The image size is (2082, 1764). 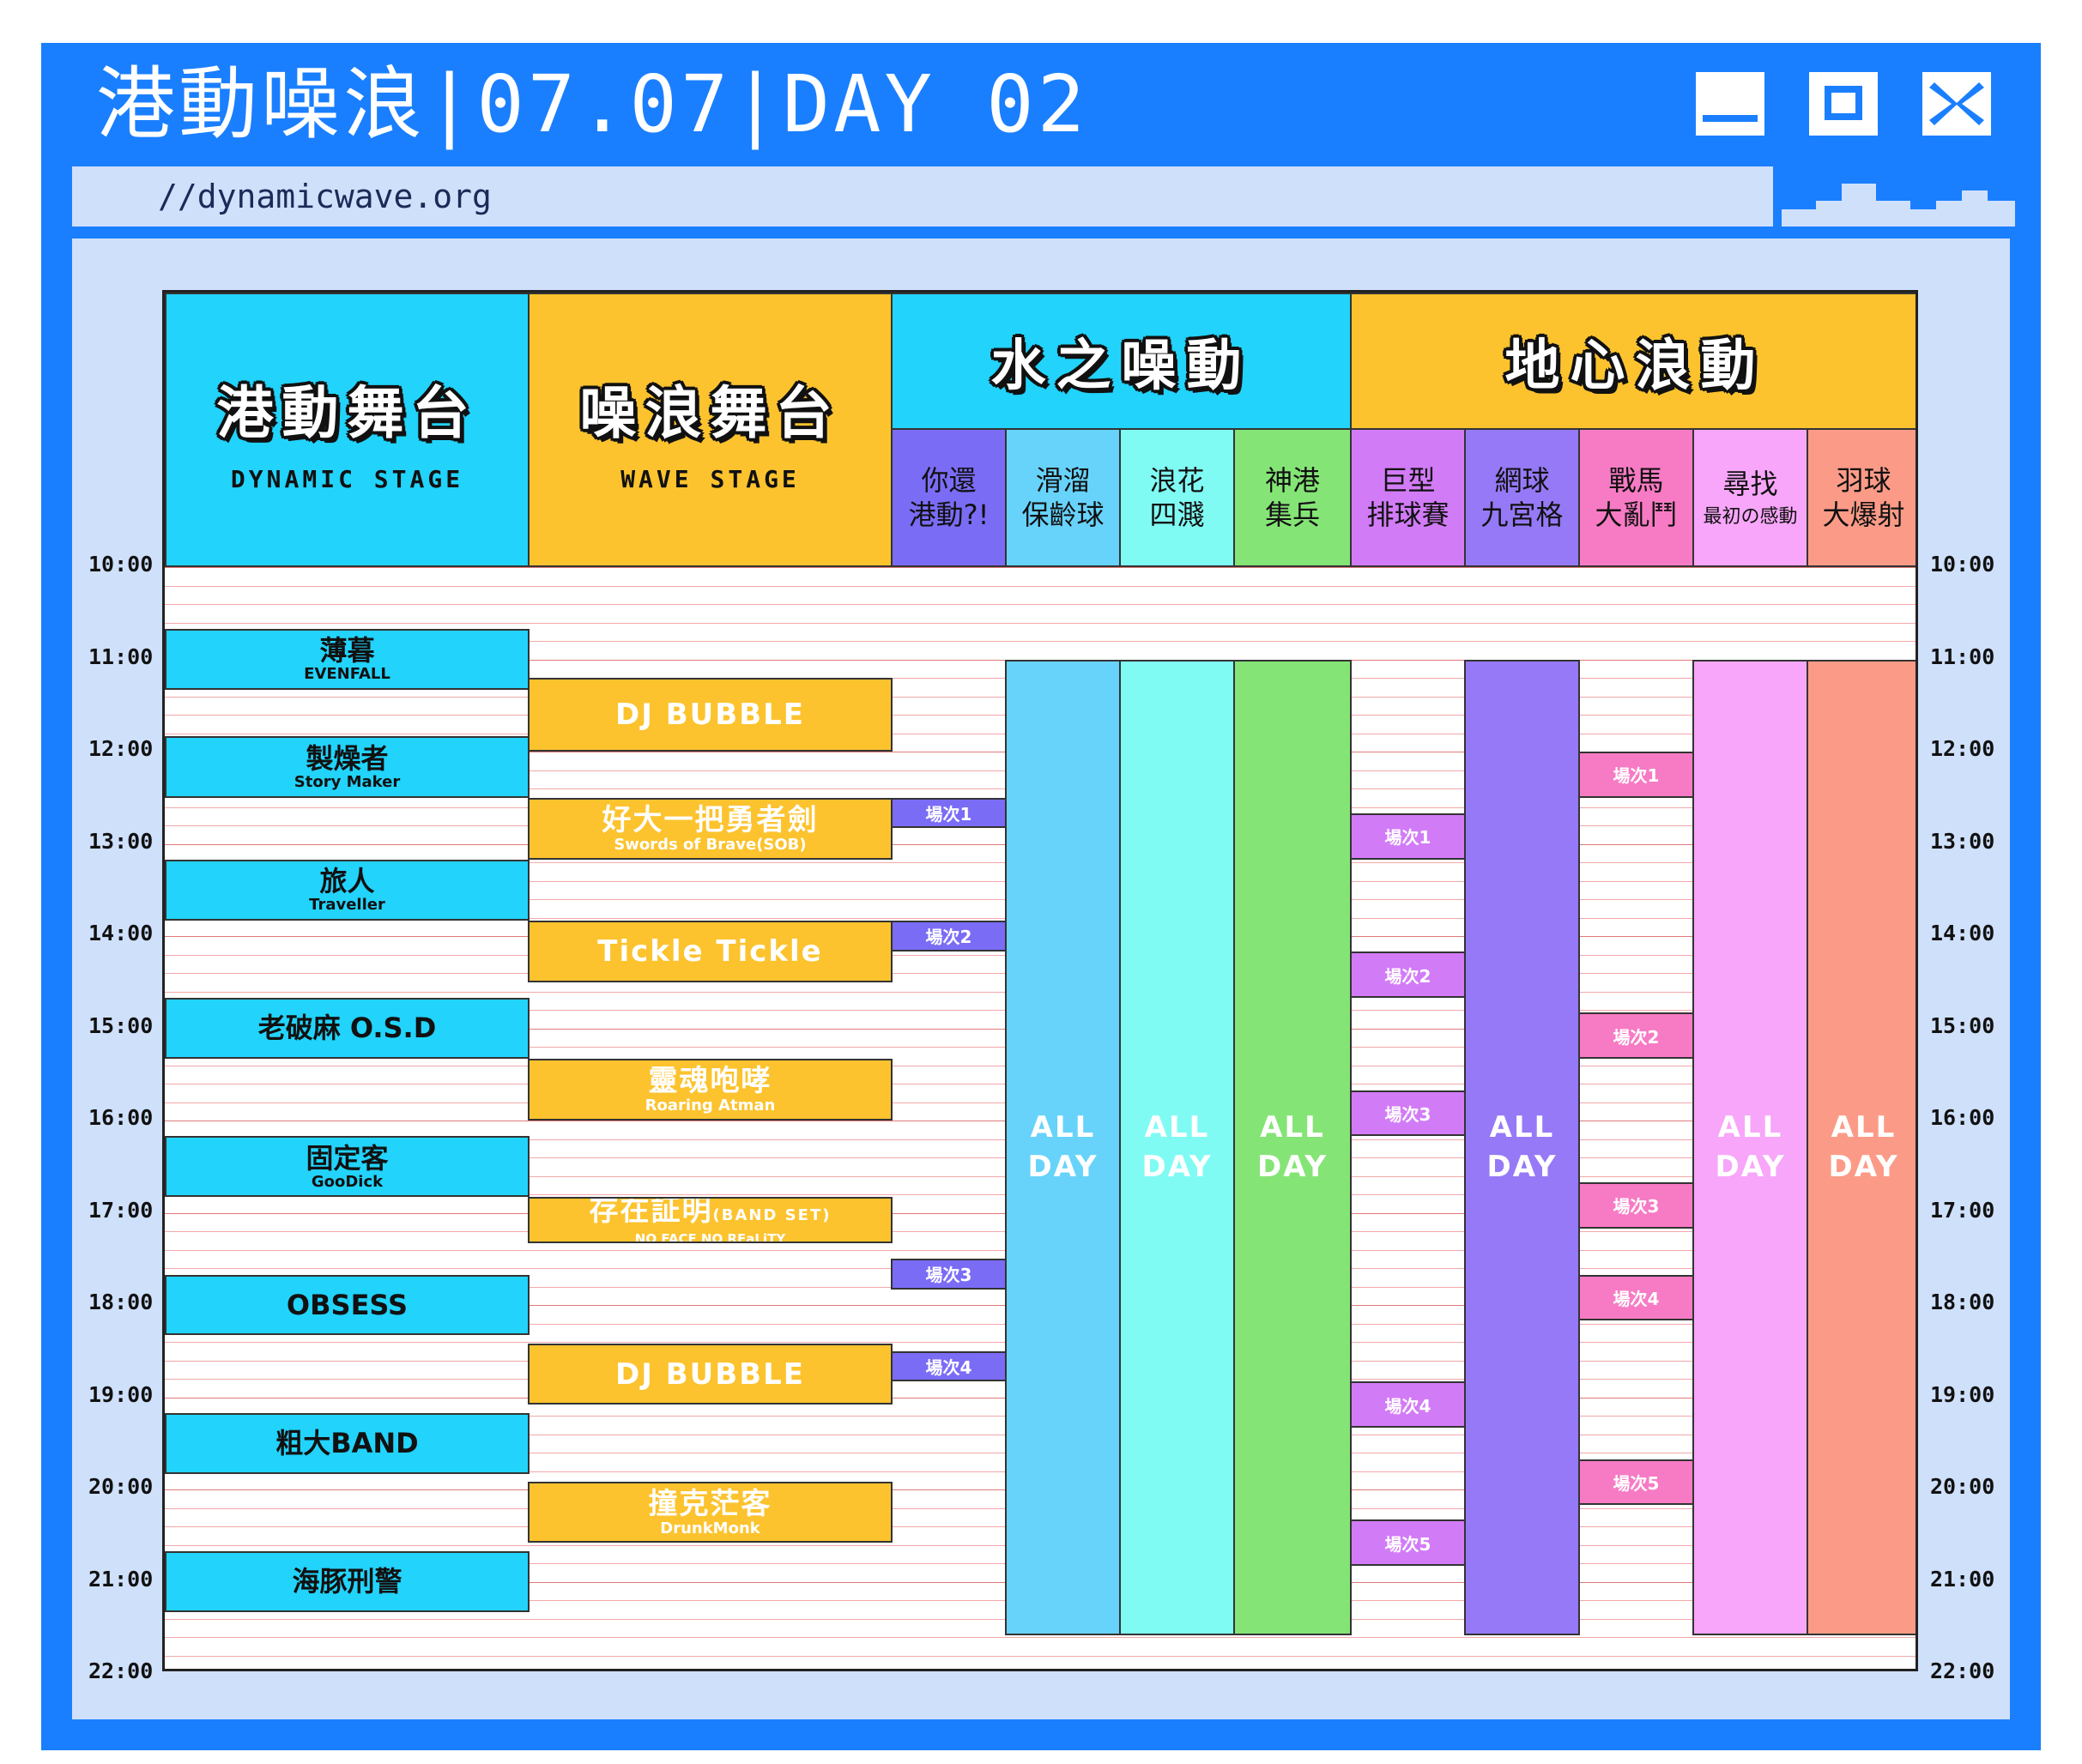 I want to click on session-label: 場次1, so click(x=949, y=814).